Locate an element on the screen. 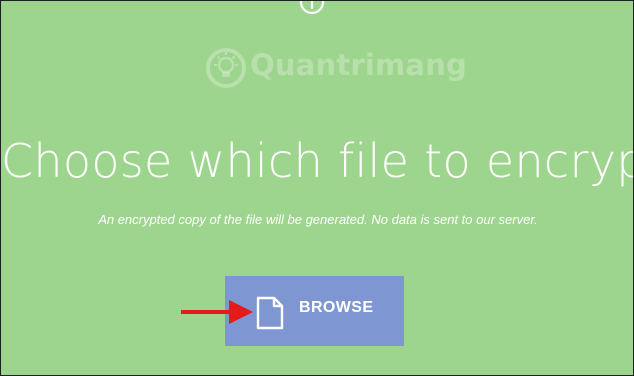 The height and width of the screenshot is (376, 634). info-icon is located at coordinates (312, 8).